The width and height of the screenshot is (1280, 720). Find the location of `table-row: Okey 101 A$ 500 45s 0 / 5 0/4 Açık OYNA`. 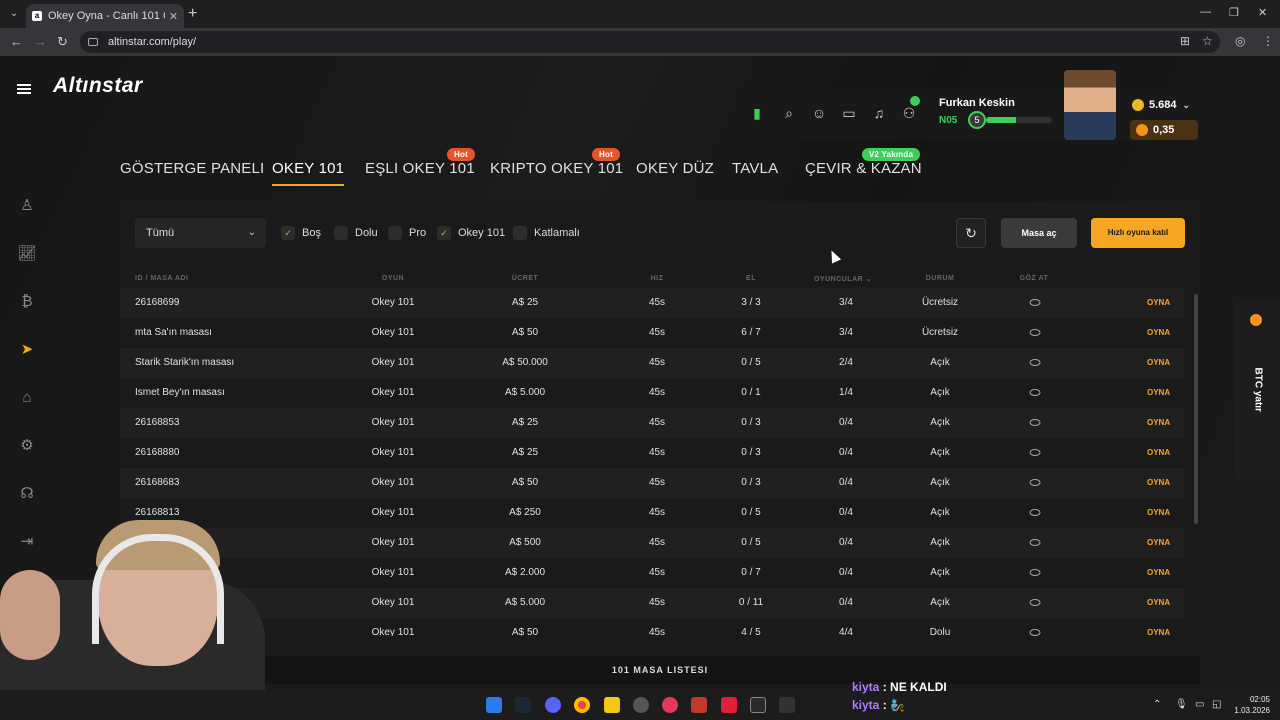

table-row: Okey 101 A$ 500 45s 0 / 5 0/4 Açık OYNA is located at coordinates (652, 543).